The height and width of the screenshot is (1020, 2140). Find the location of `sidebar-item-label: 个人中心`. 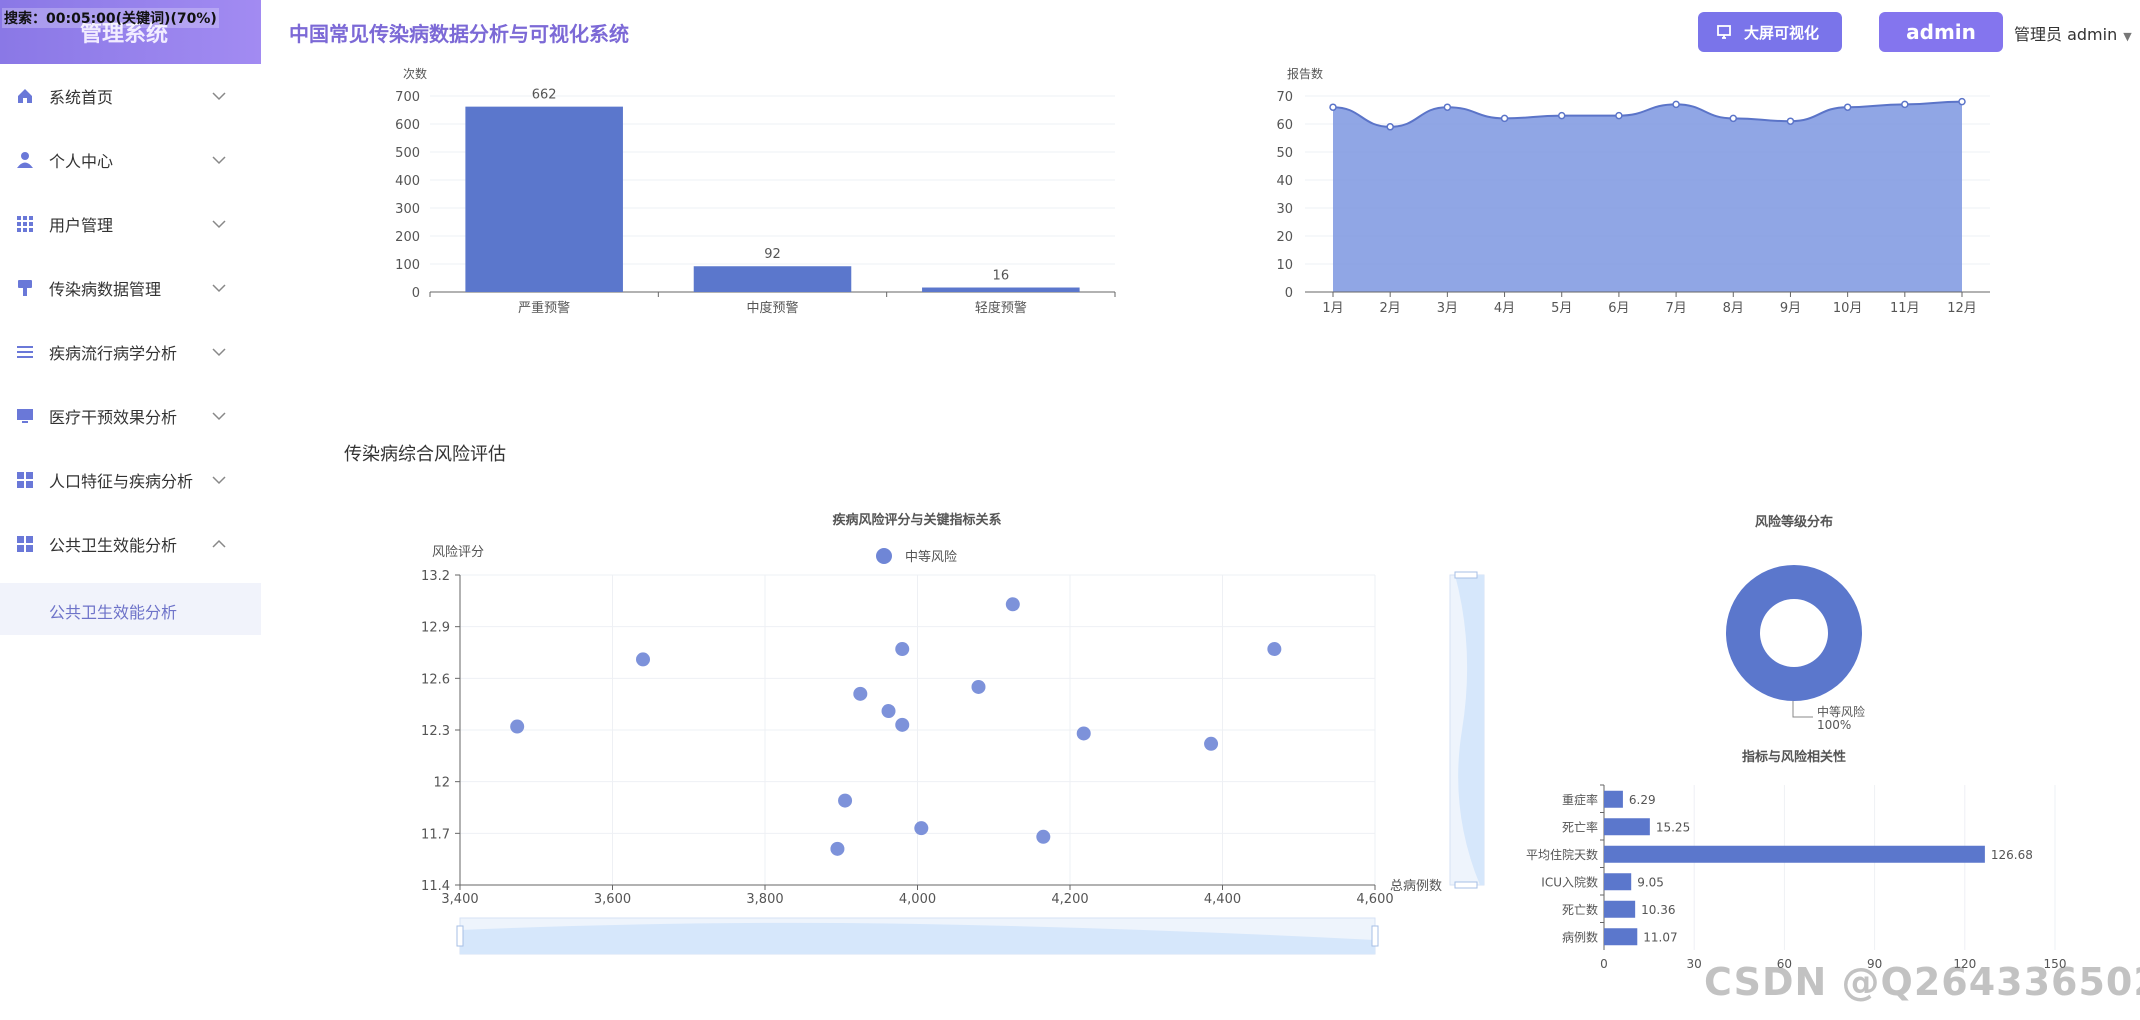

sidebar-item-label: 个人中心 is located at coordinates (81, 161).